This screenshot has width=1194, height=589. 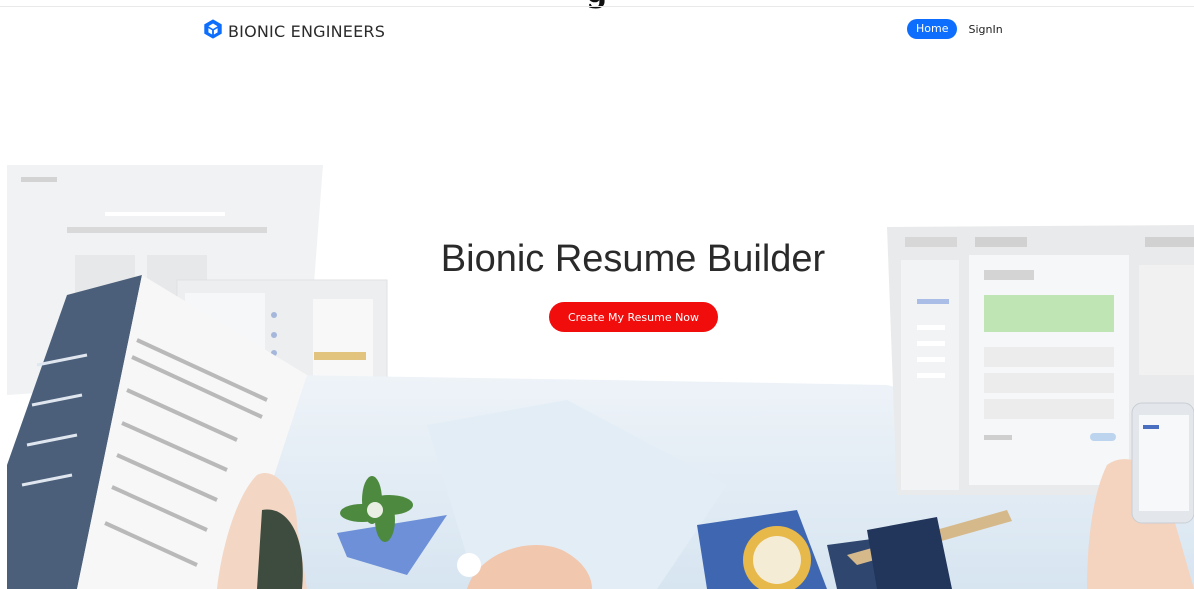 What do you see at coordinates (932, 29) in the screenshot?
I see `nav-home-link: Home` at bounding box center [932, 29].